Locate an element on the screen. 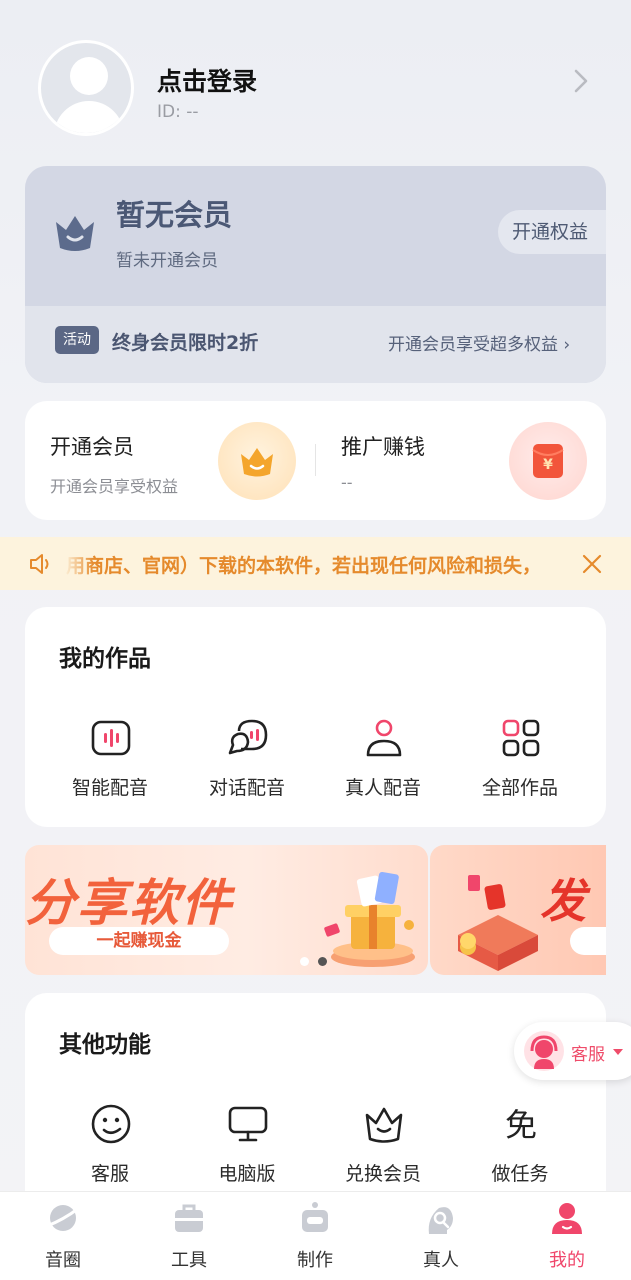 This screenshot has width=631, height=1280. vip-subtitle: 暂未开通会员 is located at coordinates (167, 261).